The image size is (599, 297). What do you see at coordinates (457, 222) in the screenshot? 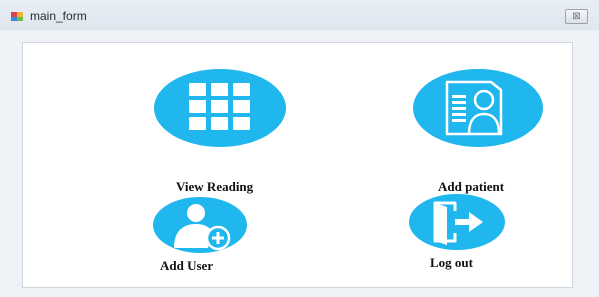
I see `logout-door-icon` at bounding box center [457, 222].